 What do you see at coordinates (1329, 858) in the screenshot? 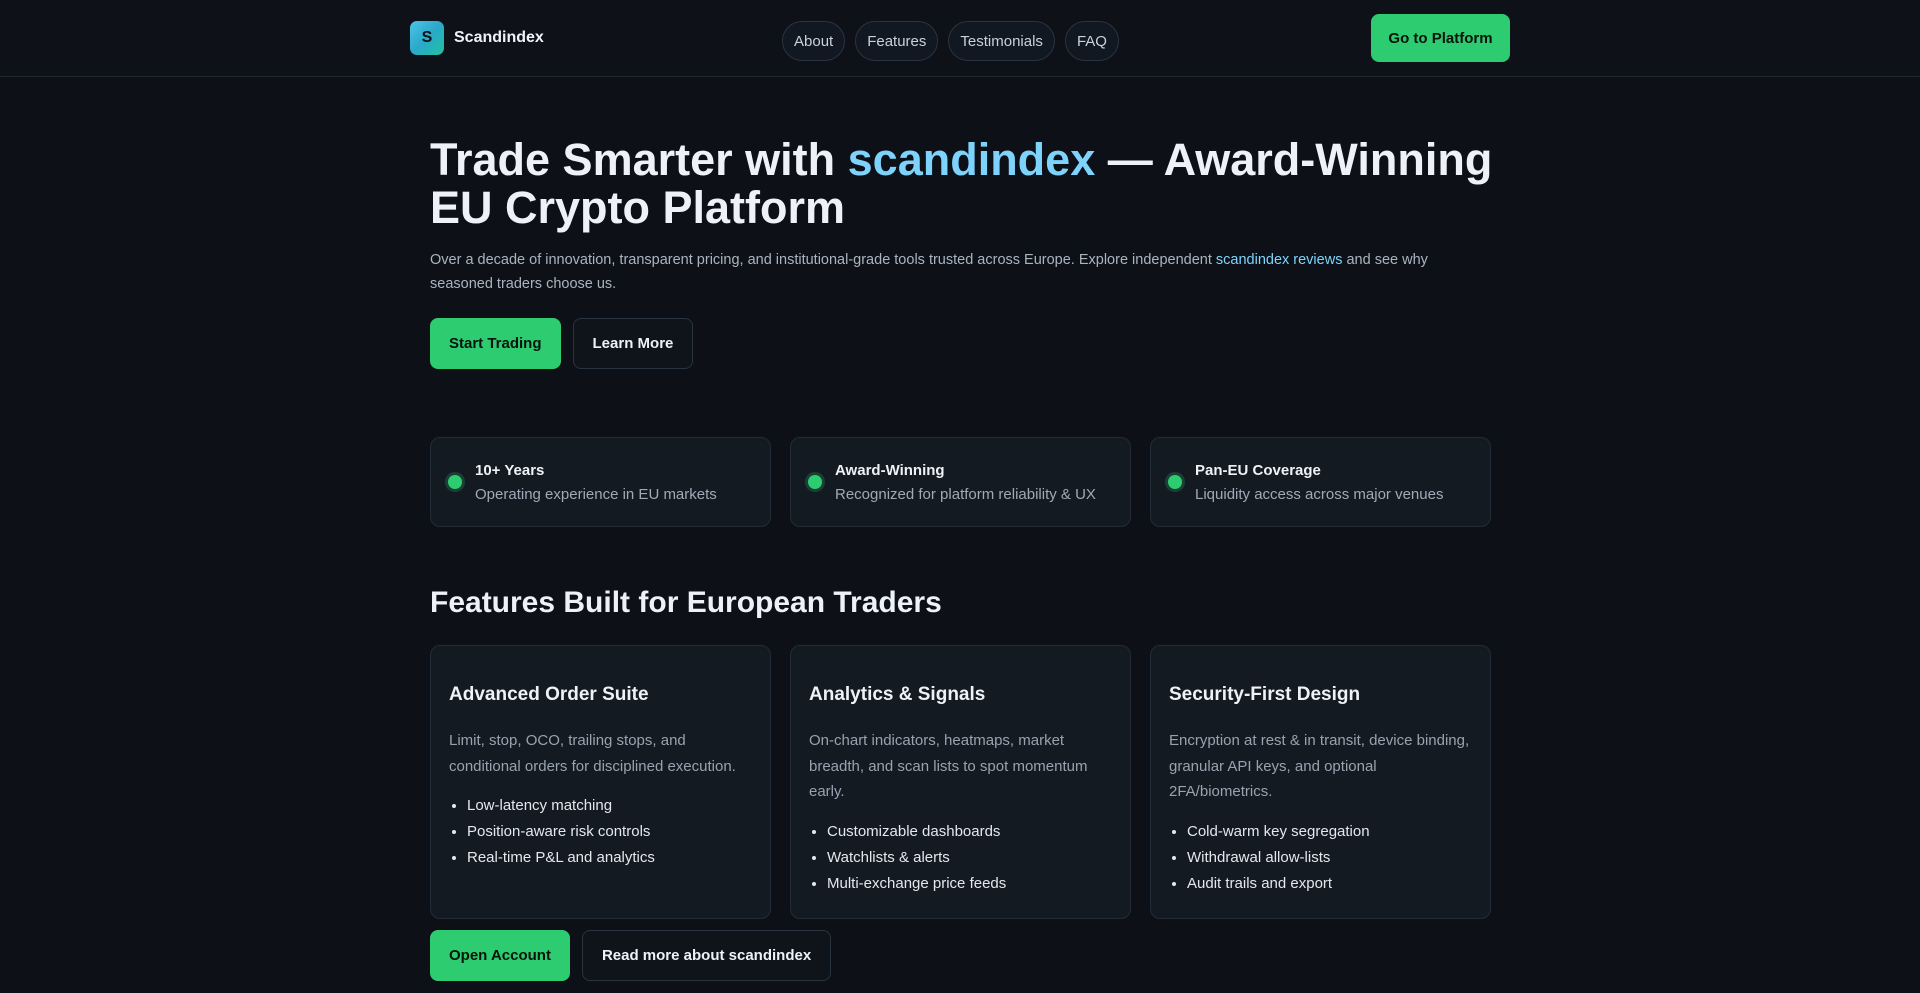
I see `list-item: Withdrawal allow-lists` at bounding box center [1329, 858].